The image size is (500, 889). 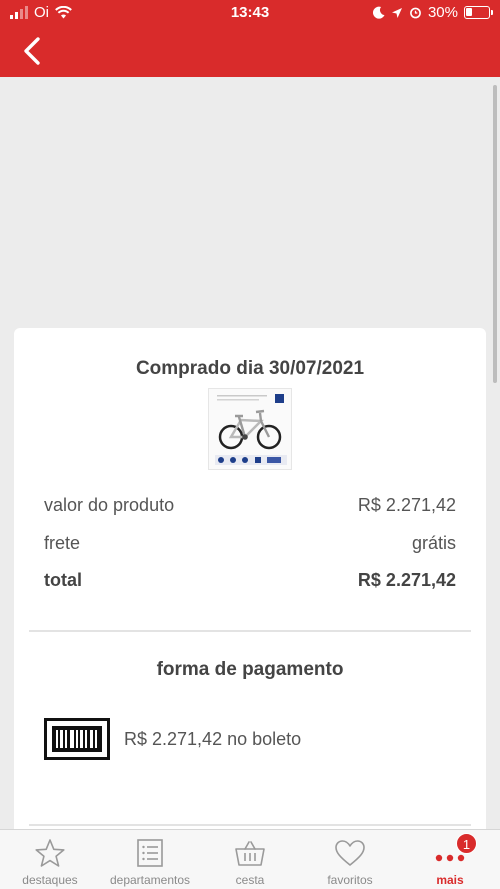 I want to click on nav-label: destaques, so click(x=50, y=880).